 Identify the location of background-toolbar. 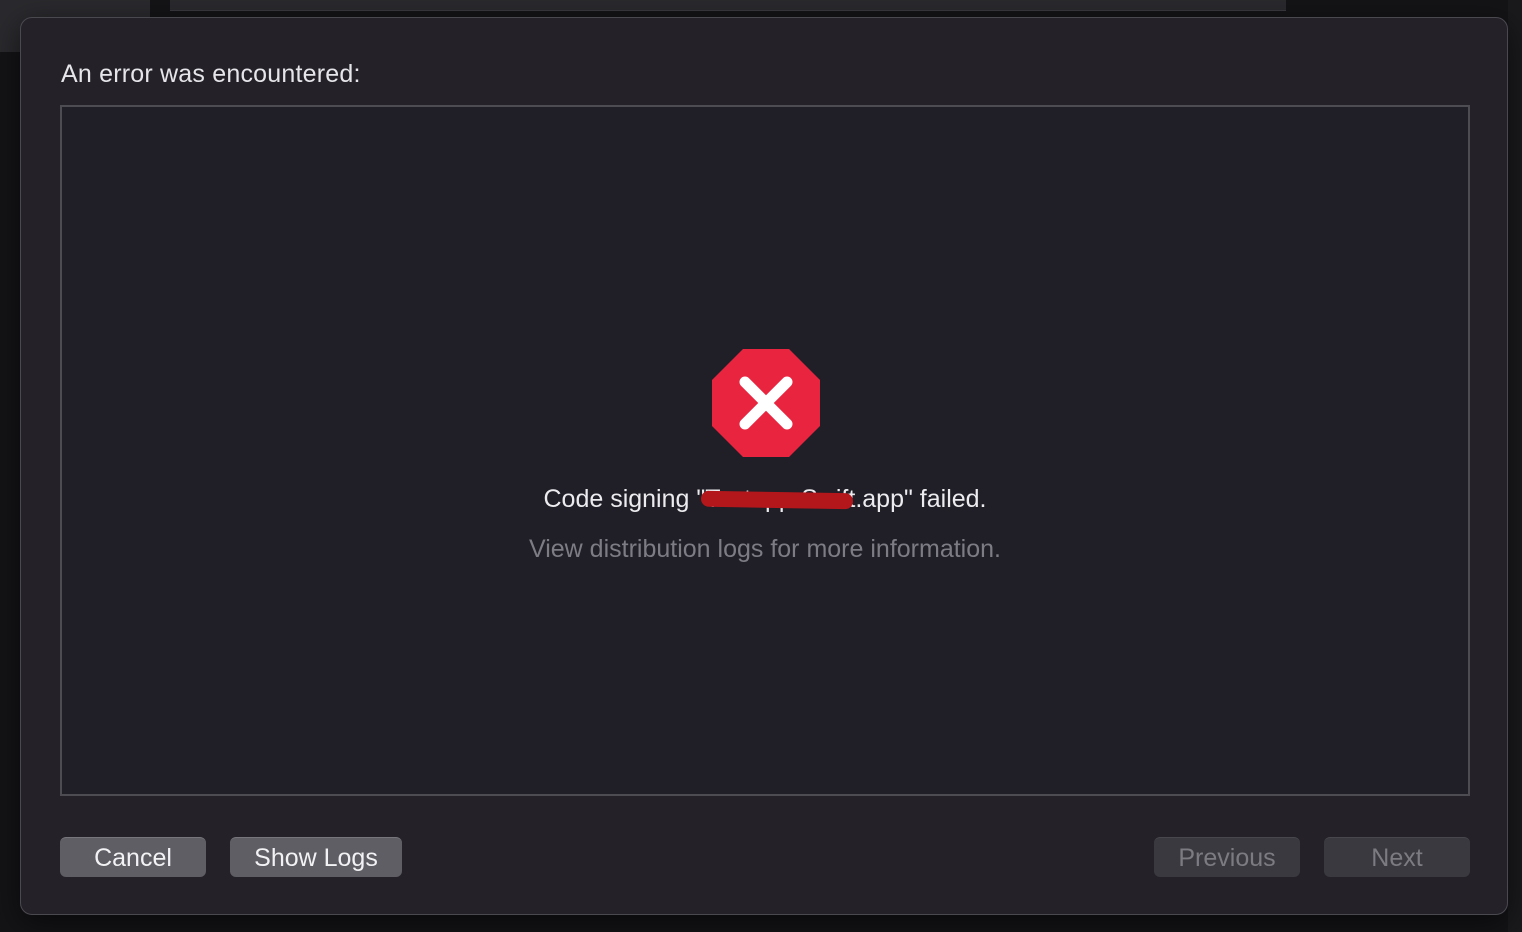
(728, 5).